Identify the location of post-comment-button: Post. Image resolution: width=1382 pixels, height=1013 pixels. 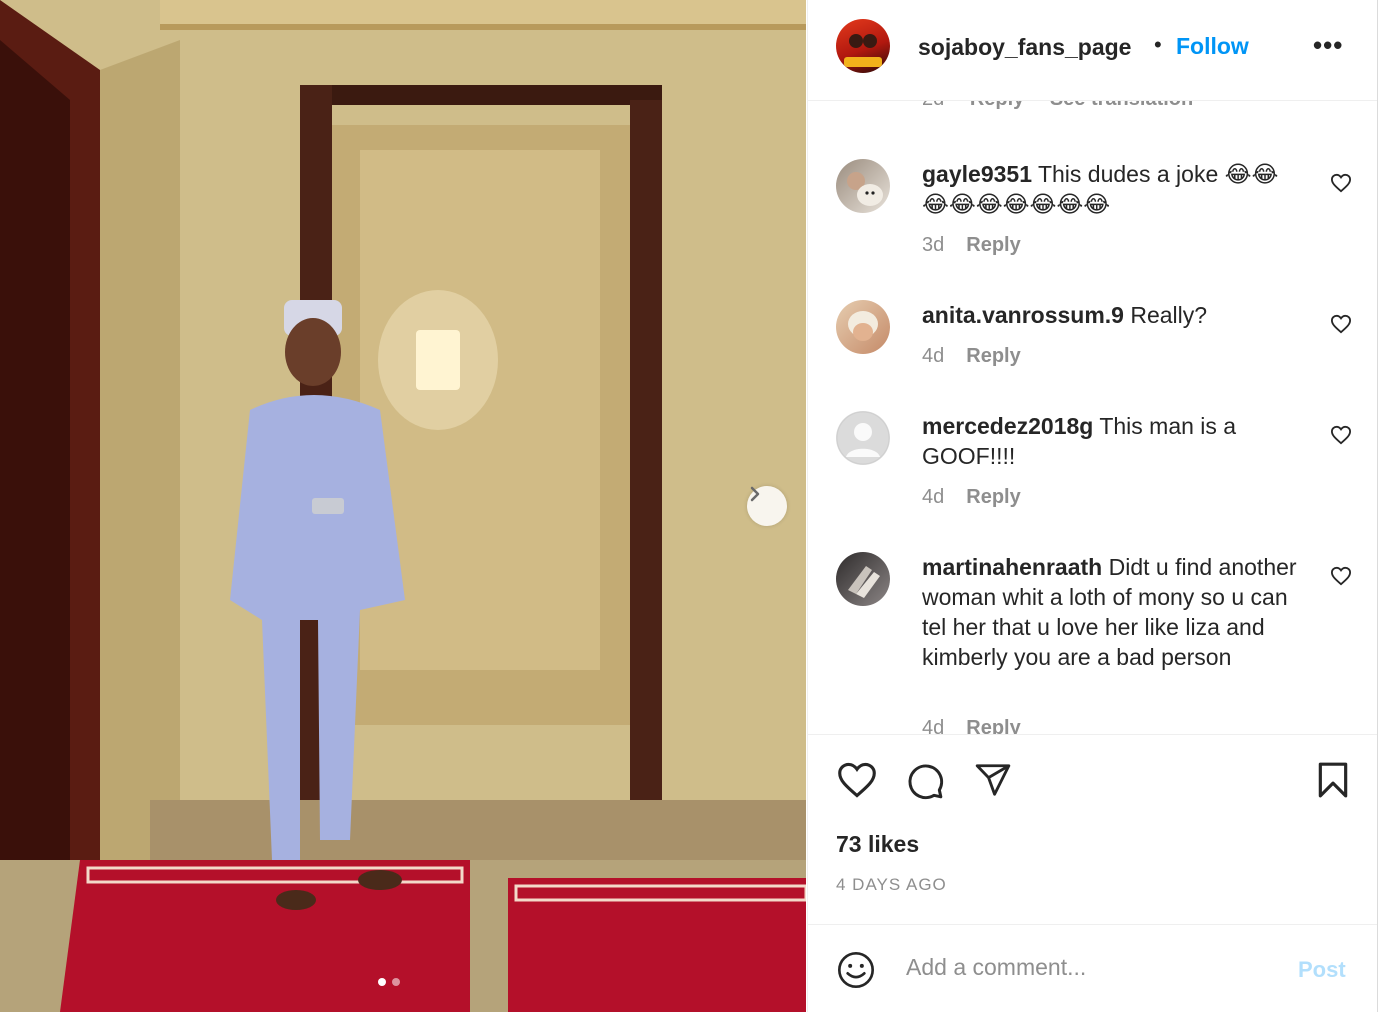
(1322, 970).